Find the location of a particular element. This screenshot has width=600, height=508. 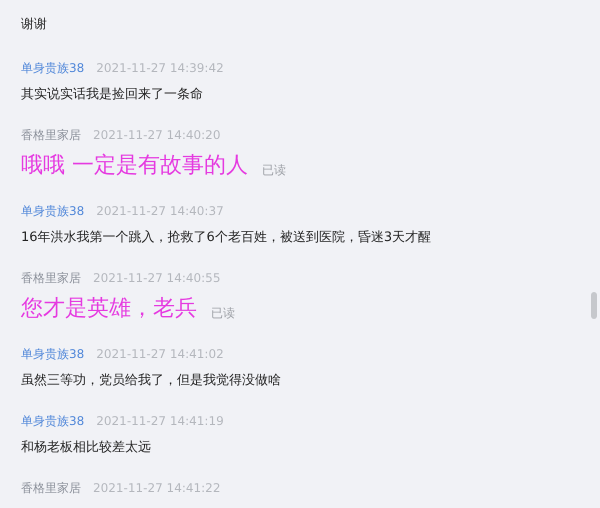

message-time: 2021-11-27 14:41:22 is located at coordinates (156, 488).